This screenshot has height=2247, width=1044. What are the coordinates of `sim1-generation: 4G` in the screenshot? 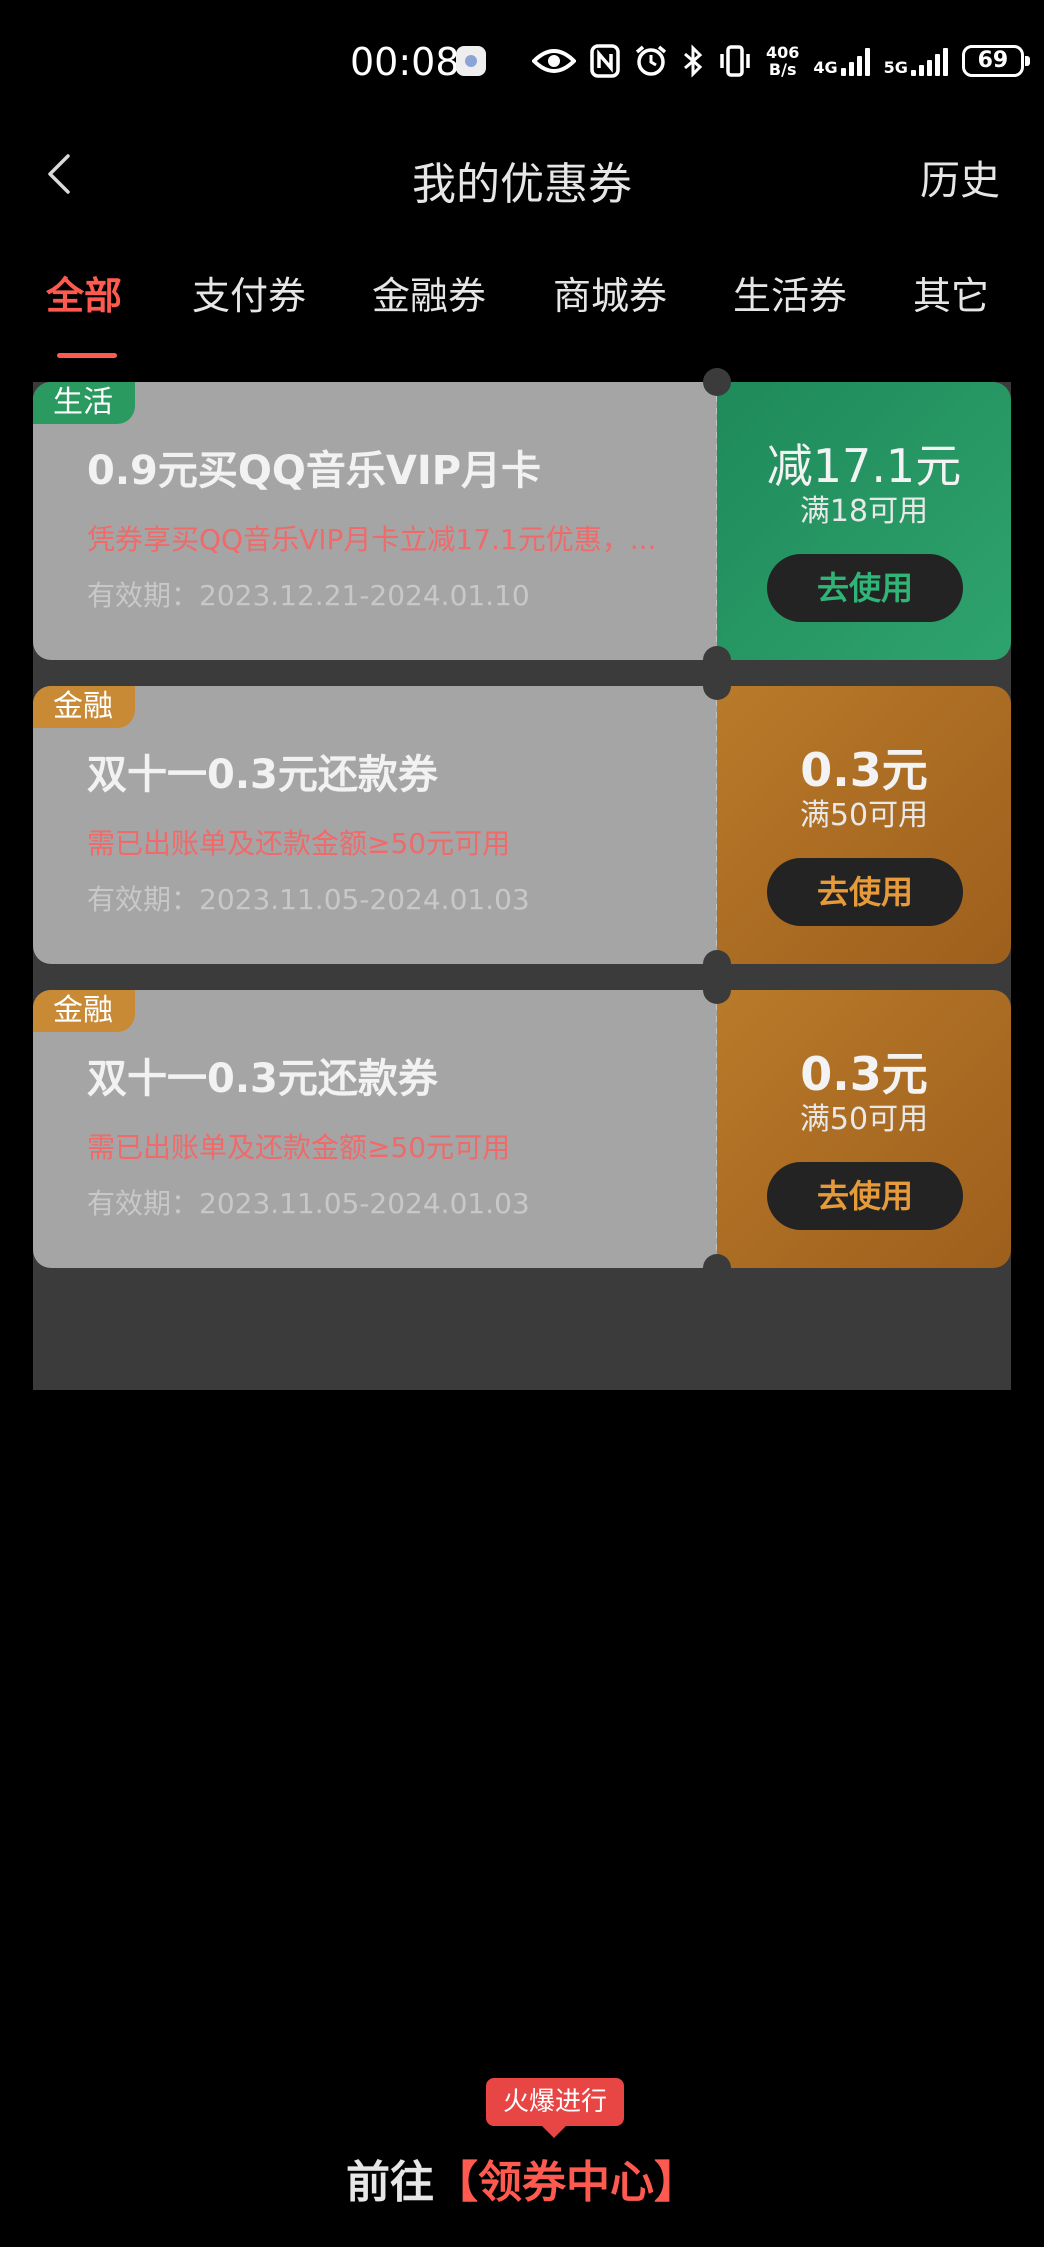 It's located at (825, 67).